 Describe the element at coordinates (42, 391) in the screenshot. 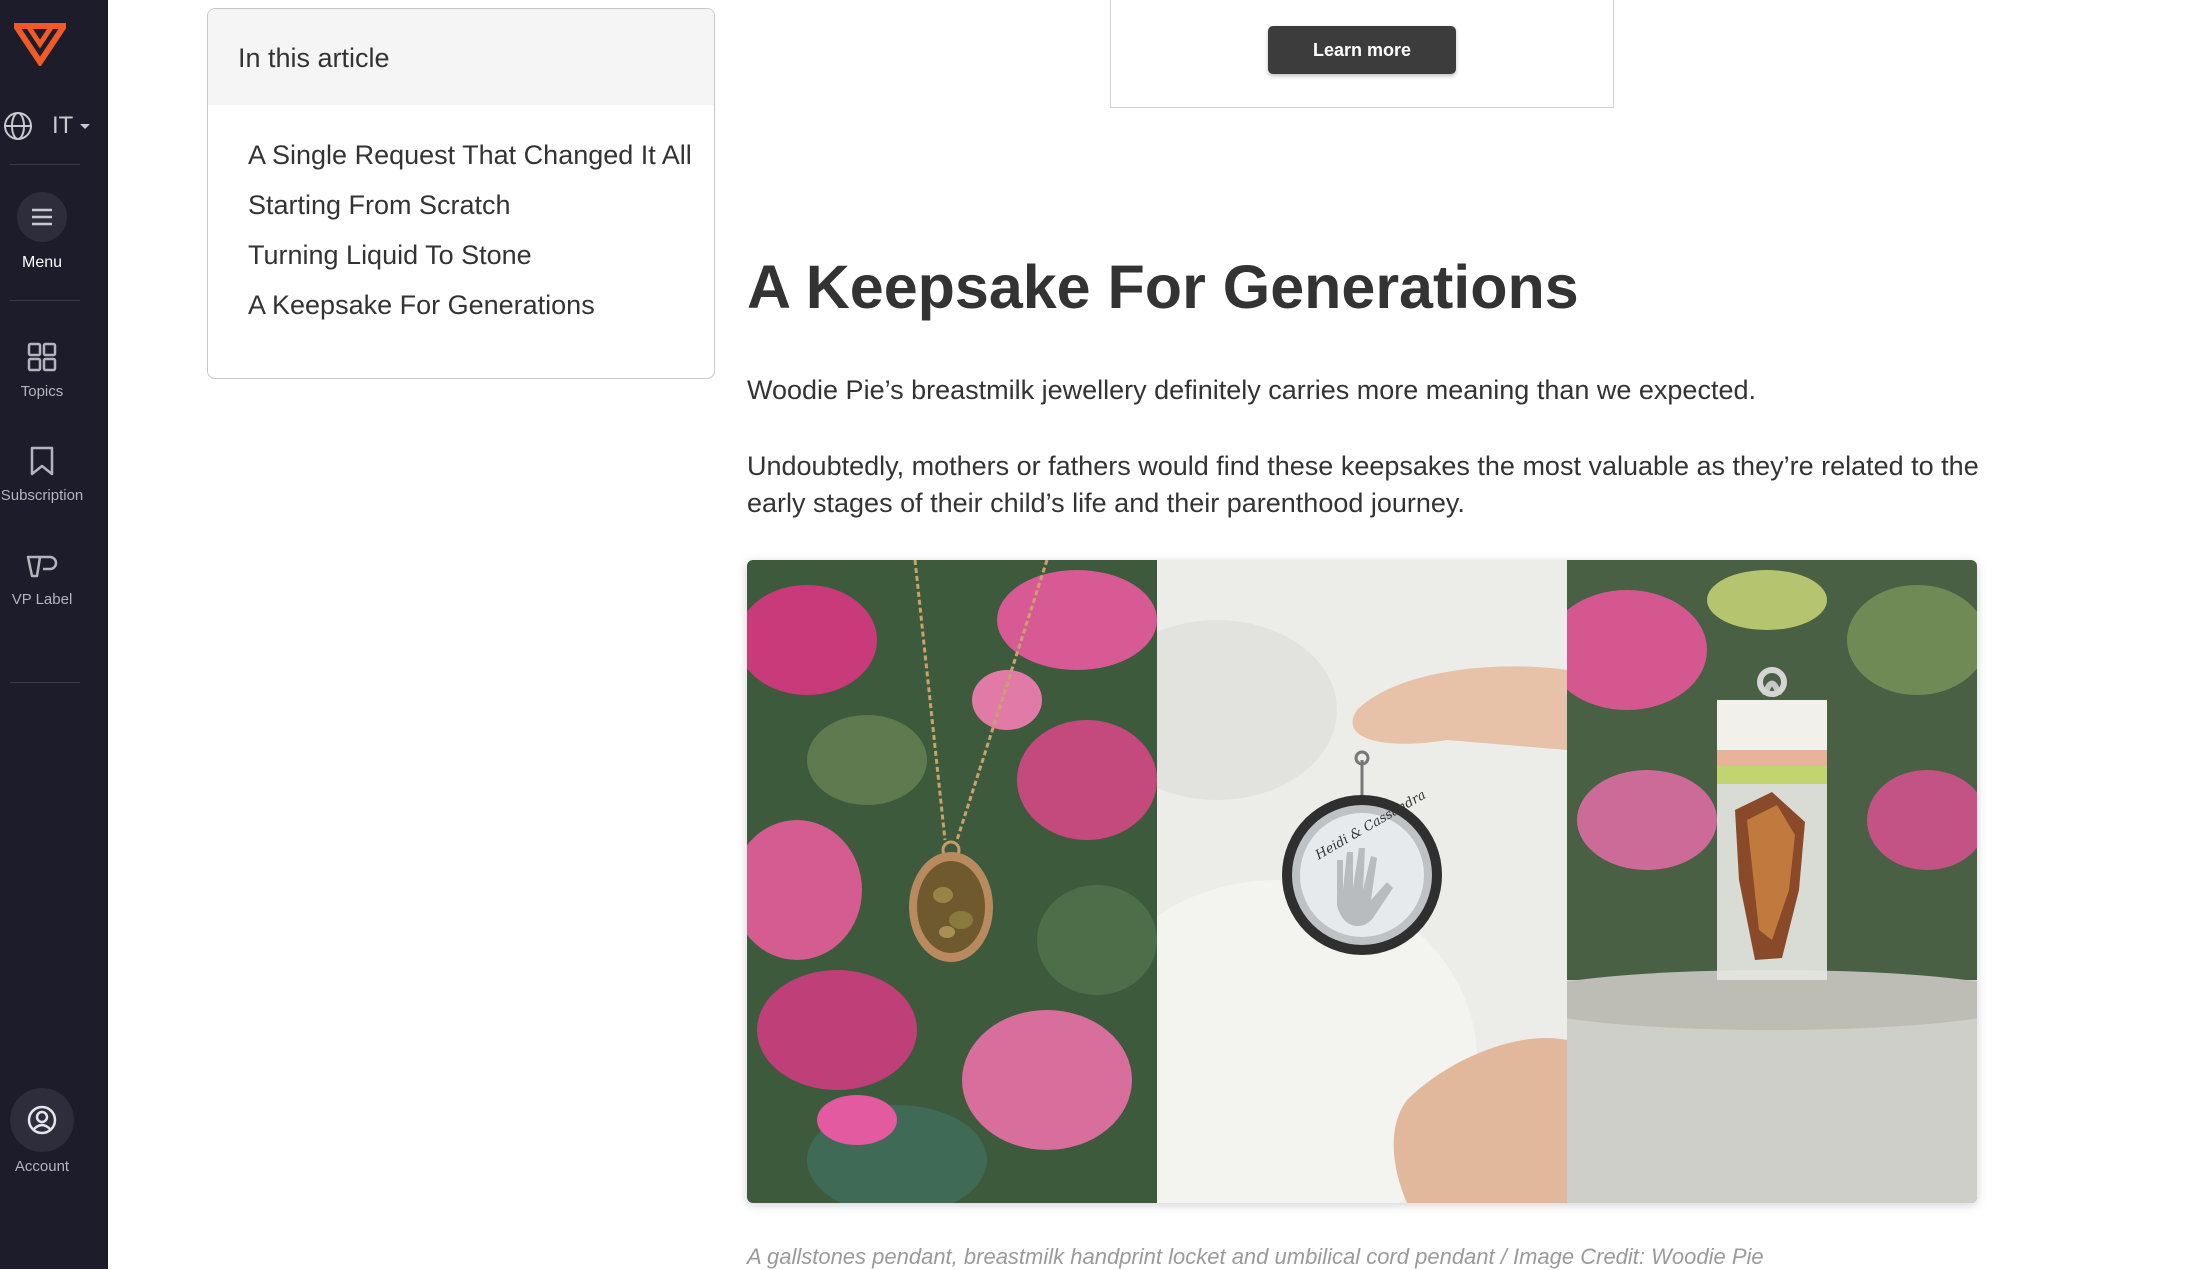

I see `topics-label: Topics` at that location.